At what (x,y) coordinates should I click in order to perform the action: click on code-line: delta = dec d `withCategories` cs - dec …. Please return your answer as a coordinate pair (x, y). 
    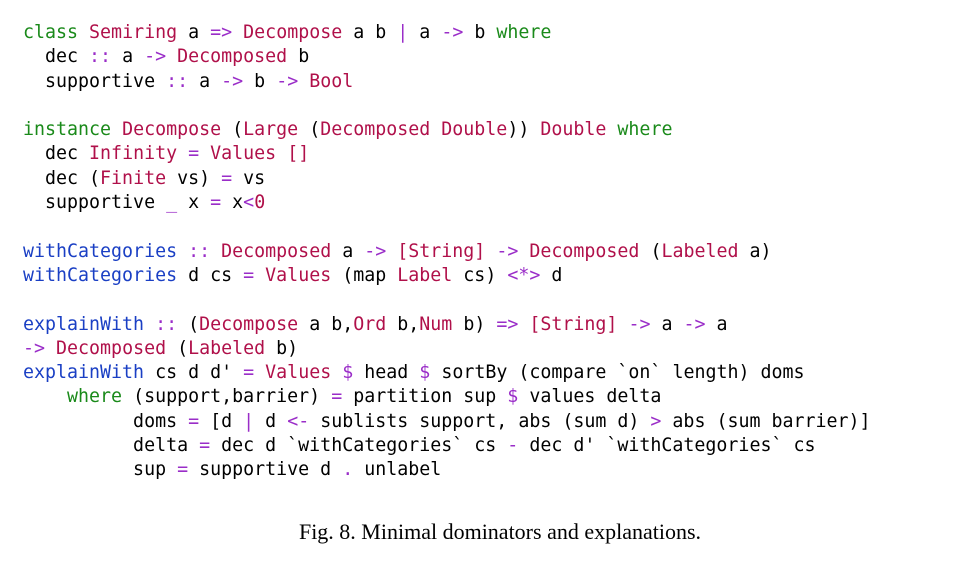
    Looking at the image, I should click on (447, 446).